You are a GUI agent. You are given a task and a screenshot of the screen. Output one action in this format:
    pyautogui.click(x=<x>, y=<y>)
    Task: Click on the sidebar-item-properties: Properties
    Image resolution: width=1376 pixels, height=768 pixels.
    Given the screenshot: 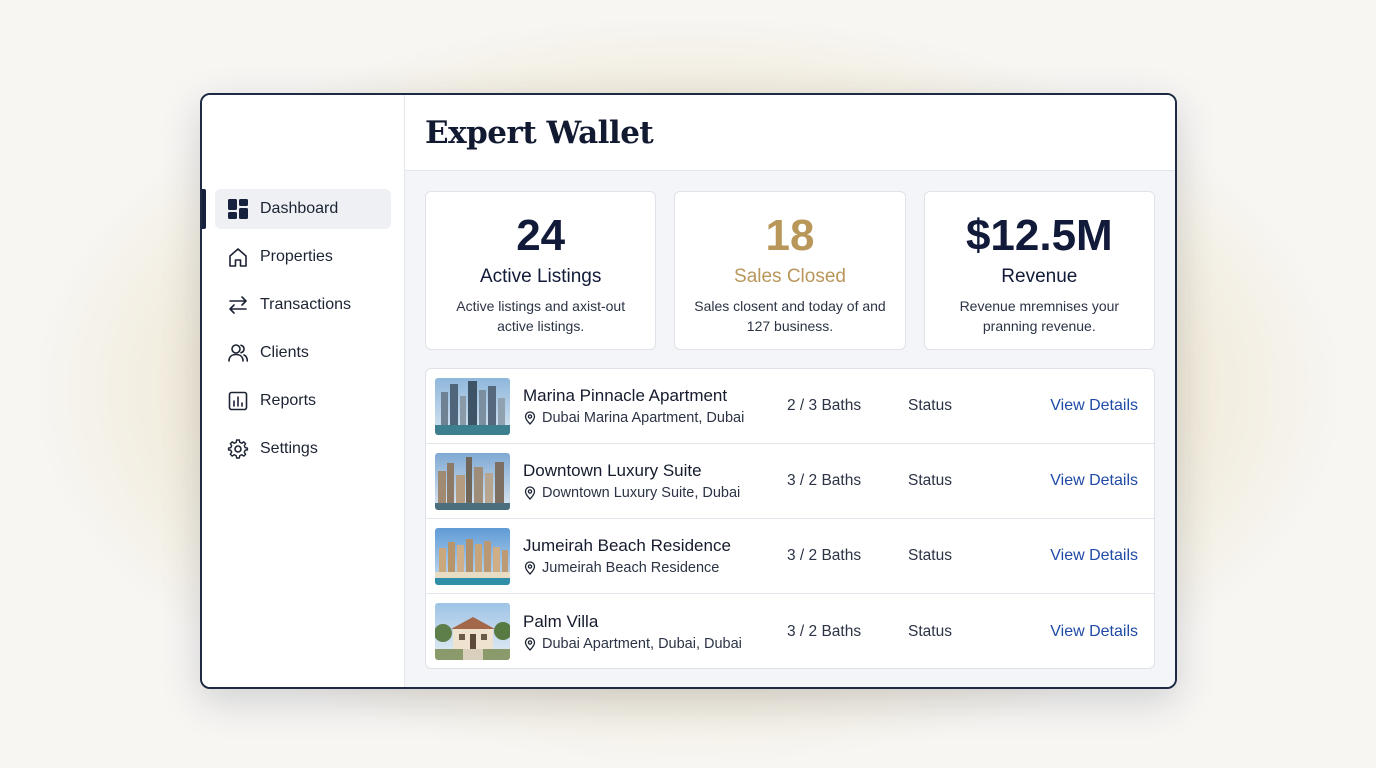 What is the action you would take?
    pyautogui.click(x=303, y=257)
    